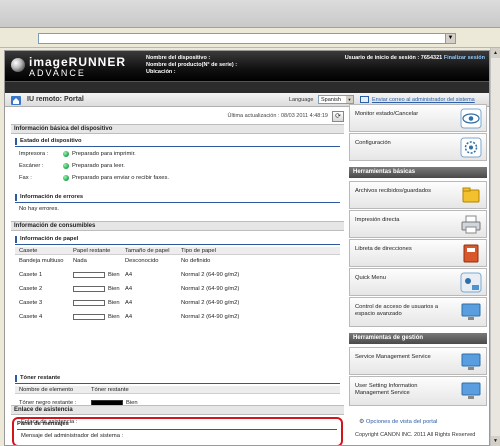  I want to click on service-mgmt-button: Service Management Service, so click(418, 361).